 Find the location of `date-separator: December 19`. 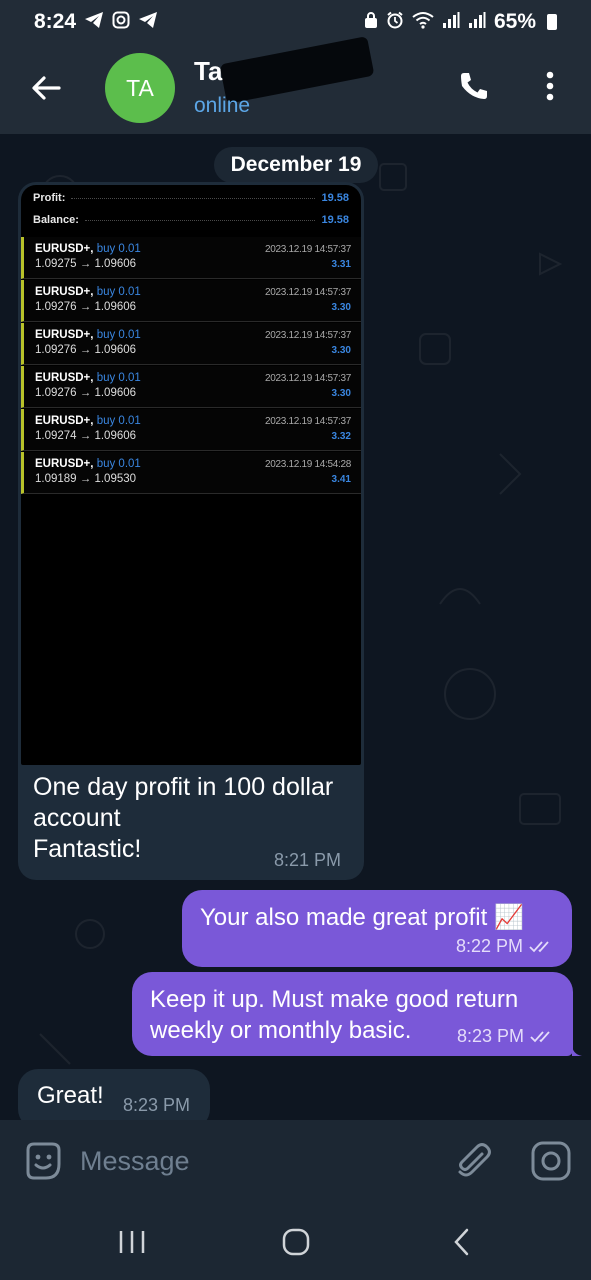

date-separator: December 19 is located at coordinates (296, 165).